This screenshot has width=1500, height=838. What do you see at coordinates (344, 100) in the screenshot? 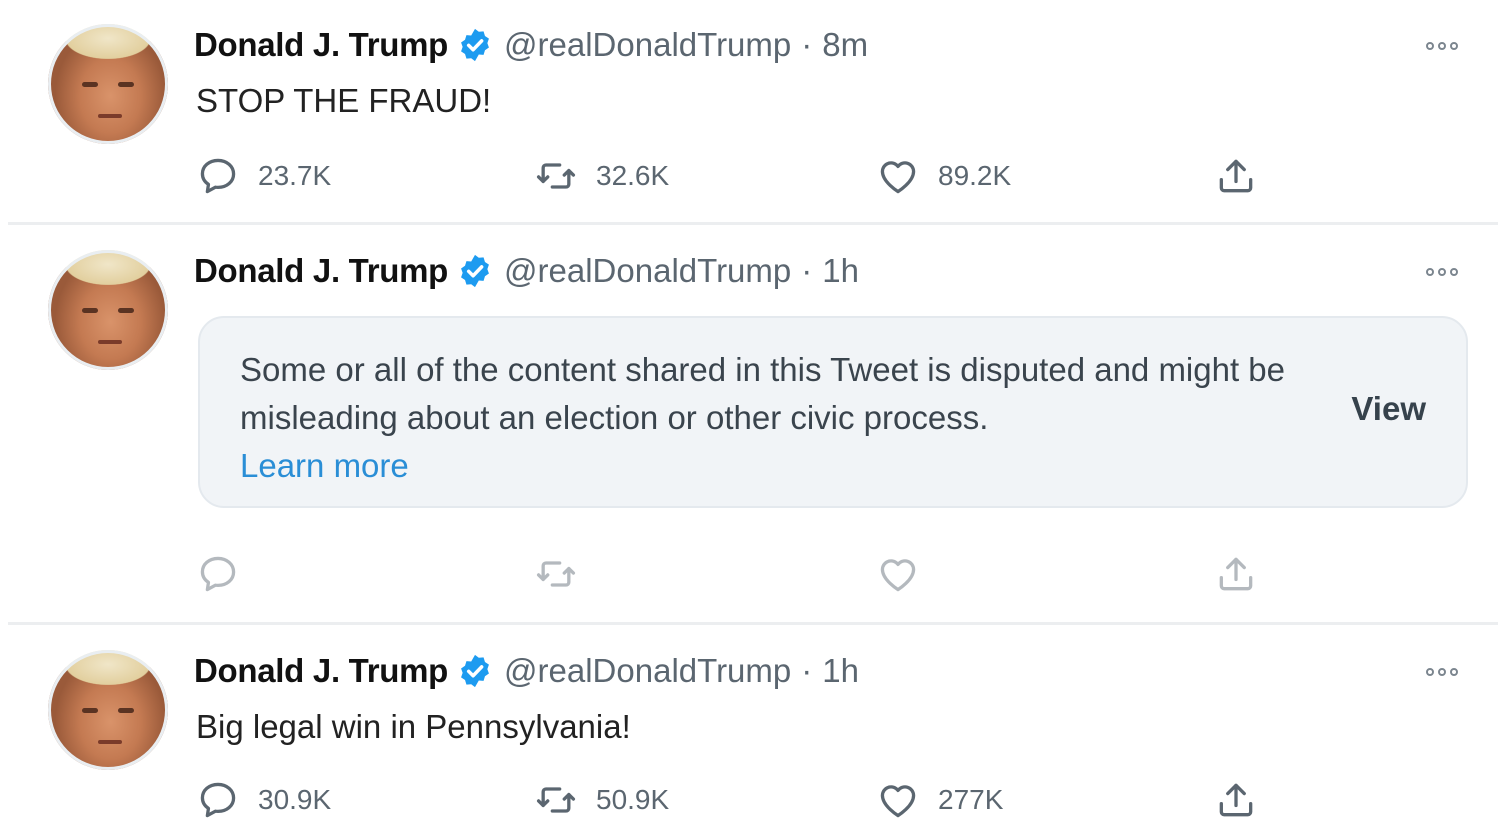
I see `tweet-text: STOP THE FRAUD!` at bounding box center [344, 100].